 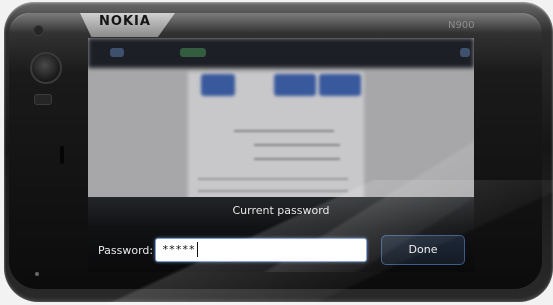 What do you see at coordinates (423, 250) in the screenshot?
I see `done-button: Done` at bounding box center [423, 250].